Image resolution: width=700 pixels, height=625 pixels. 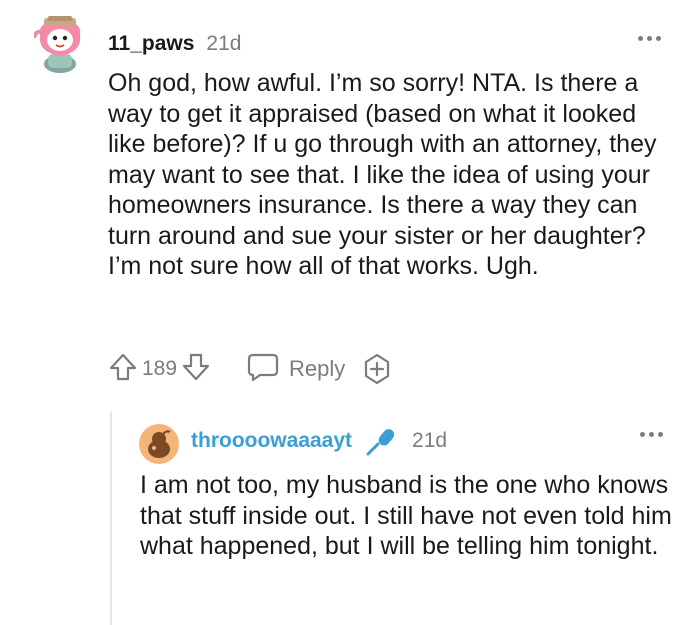 I want to click on reply-user-avatar, so click(x=159, y=444).